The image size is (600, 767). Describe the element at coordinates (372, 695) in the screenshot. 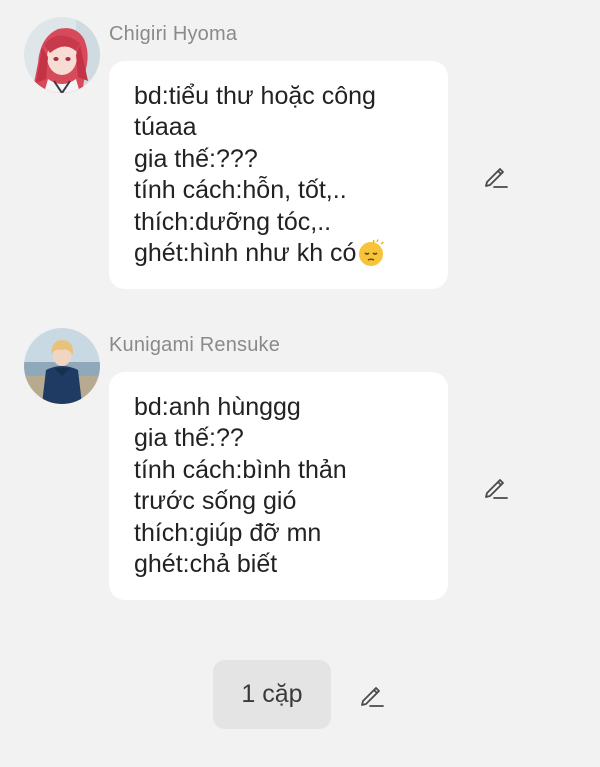

I see `edit-pair-pencil-icon` at that location.